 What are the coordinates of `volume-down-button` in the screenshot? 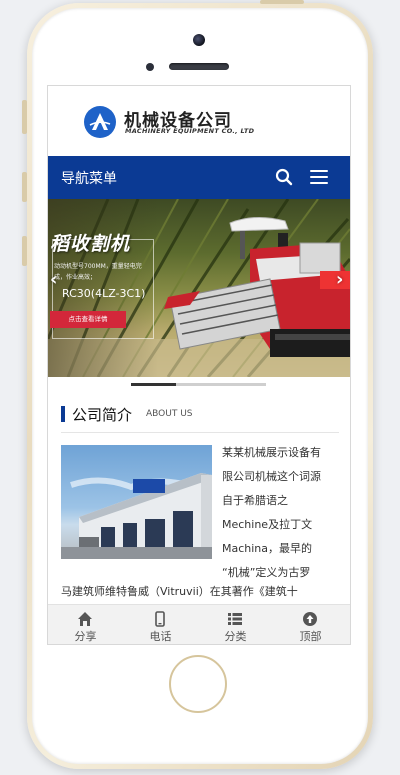 It's located at (24, 251).